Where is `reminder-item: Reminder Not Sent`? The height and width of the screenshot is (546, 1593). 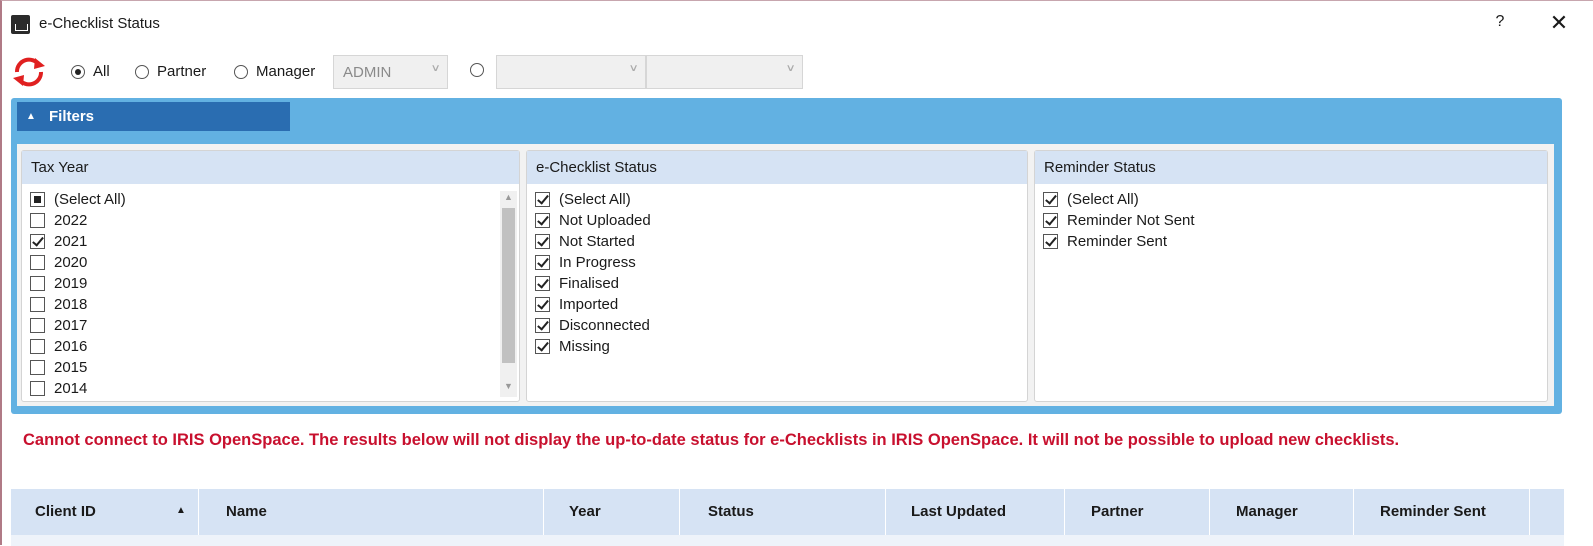
reminder-item: Reminder Not Sent is located at coordinates (1119, 220).